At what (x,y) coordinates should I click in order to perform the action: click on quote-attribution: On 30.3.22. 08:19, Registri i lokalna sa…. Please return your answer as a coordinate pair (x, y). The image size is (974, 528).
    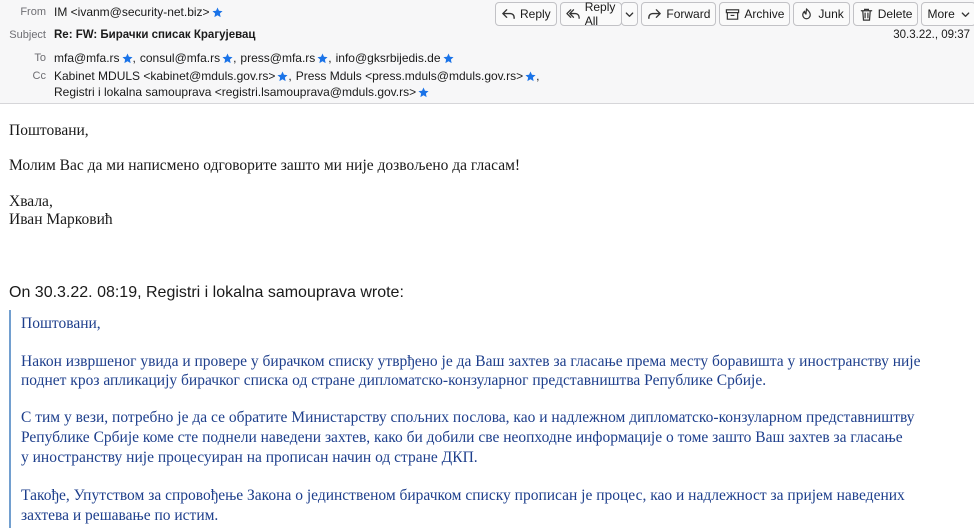
    Looking at the image, I should click on (206, 292).